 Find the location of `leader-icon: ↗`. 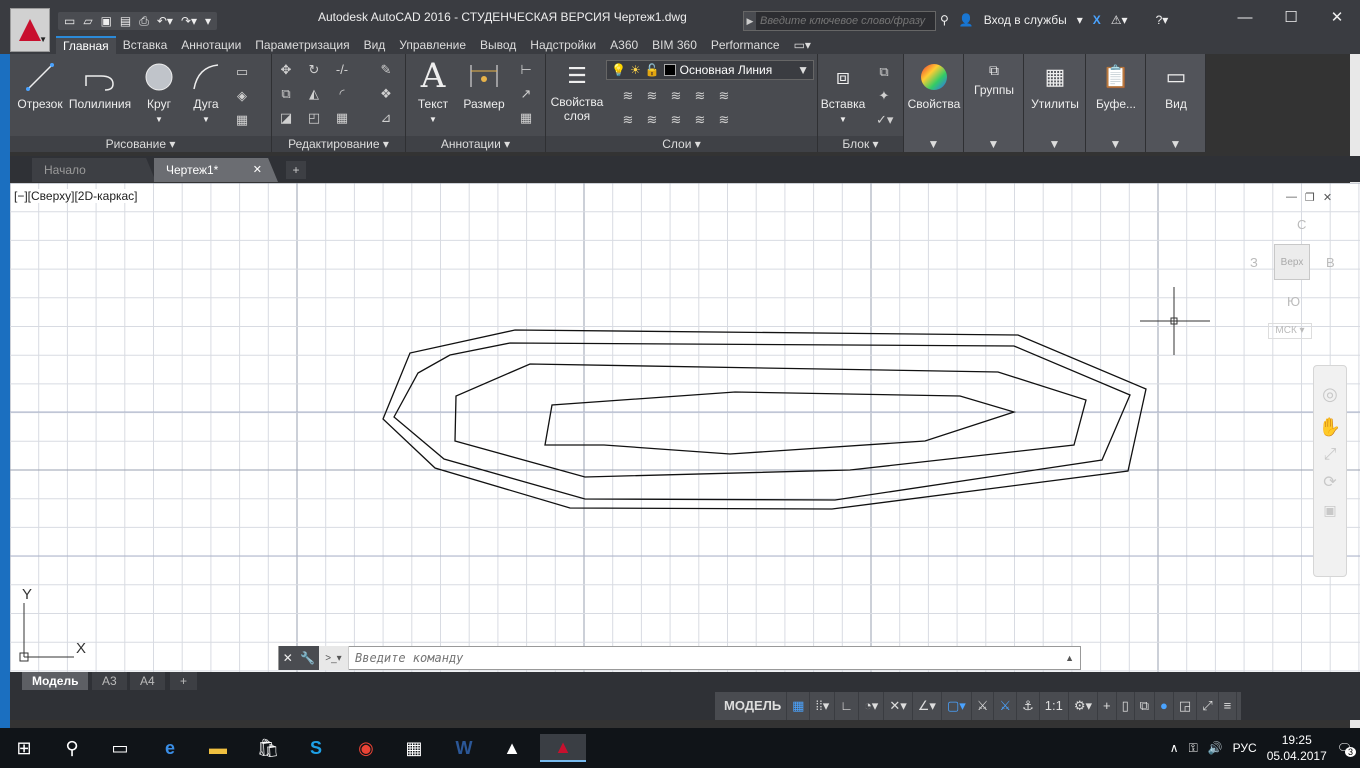

leader-icon: ↗ is located at coordinates (526, 94).